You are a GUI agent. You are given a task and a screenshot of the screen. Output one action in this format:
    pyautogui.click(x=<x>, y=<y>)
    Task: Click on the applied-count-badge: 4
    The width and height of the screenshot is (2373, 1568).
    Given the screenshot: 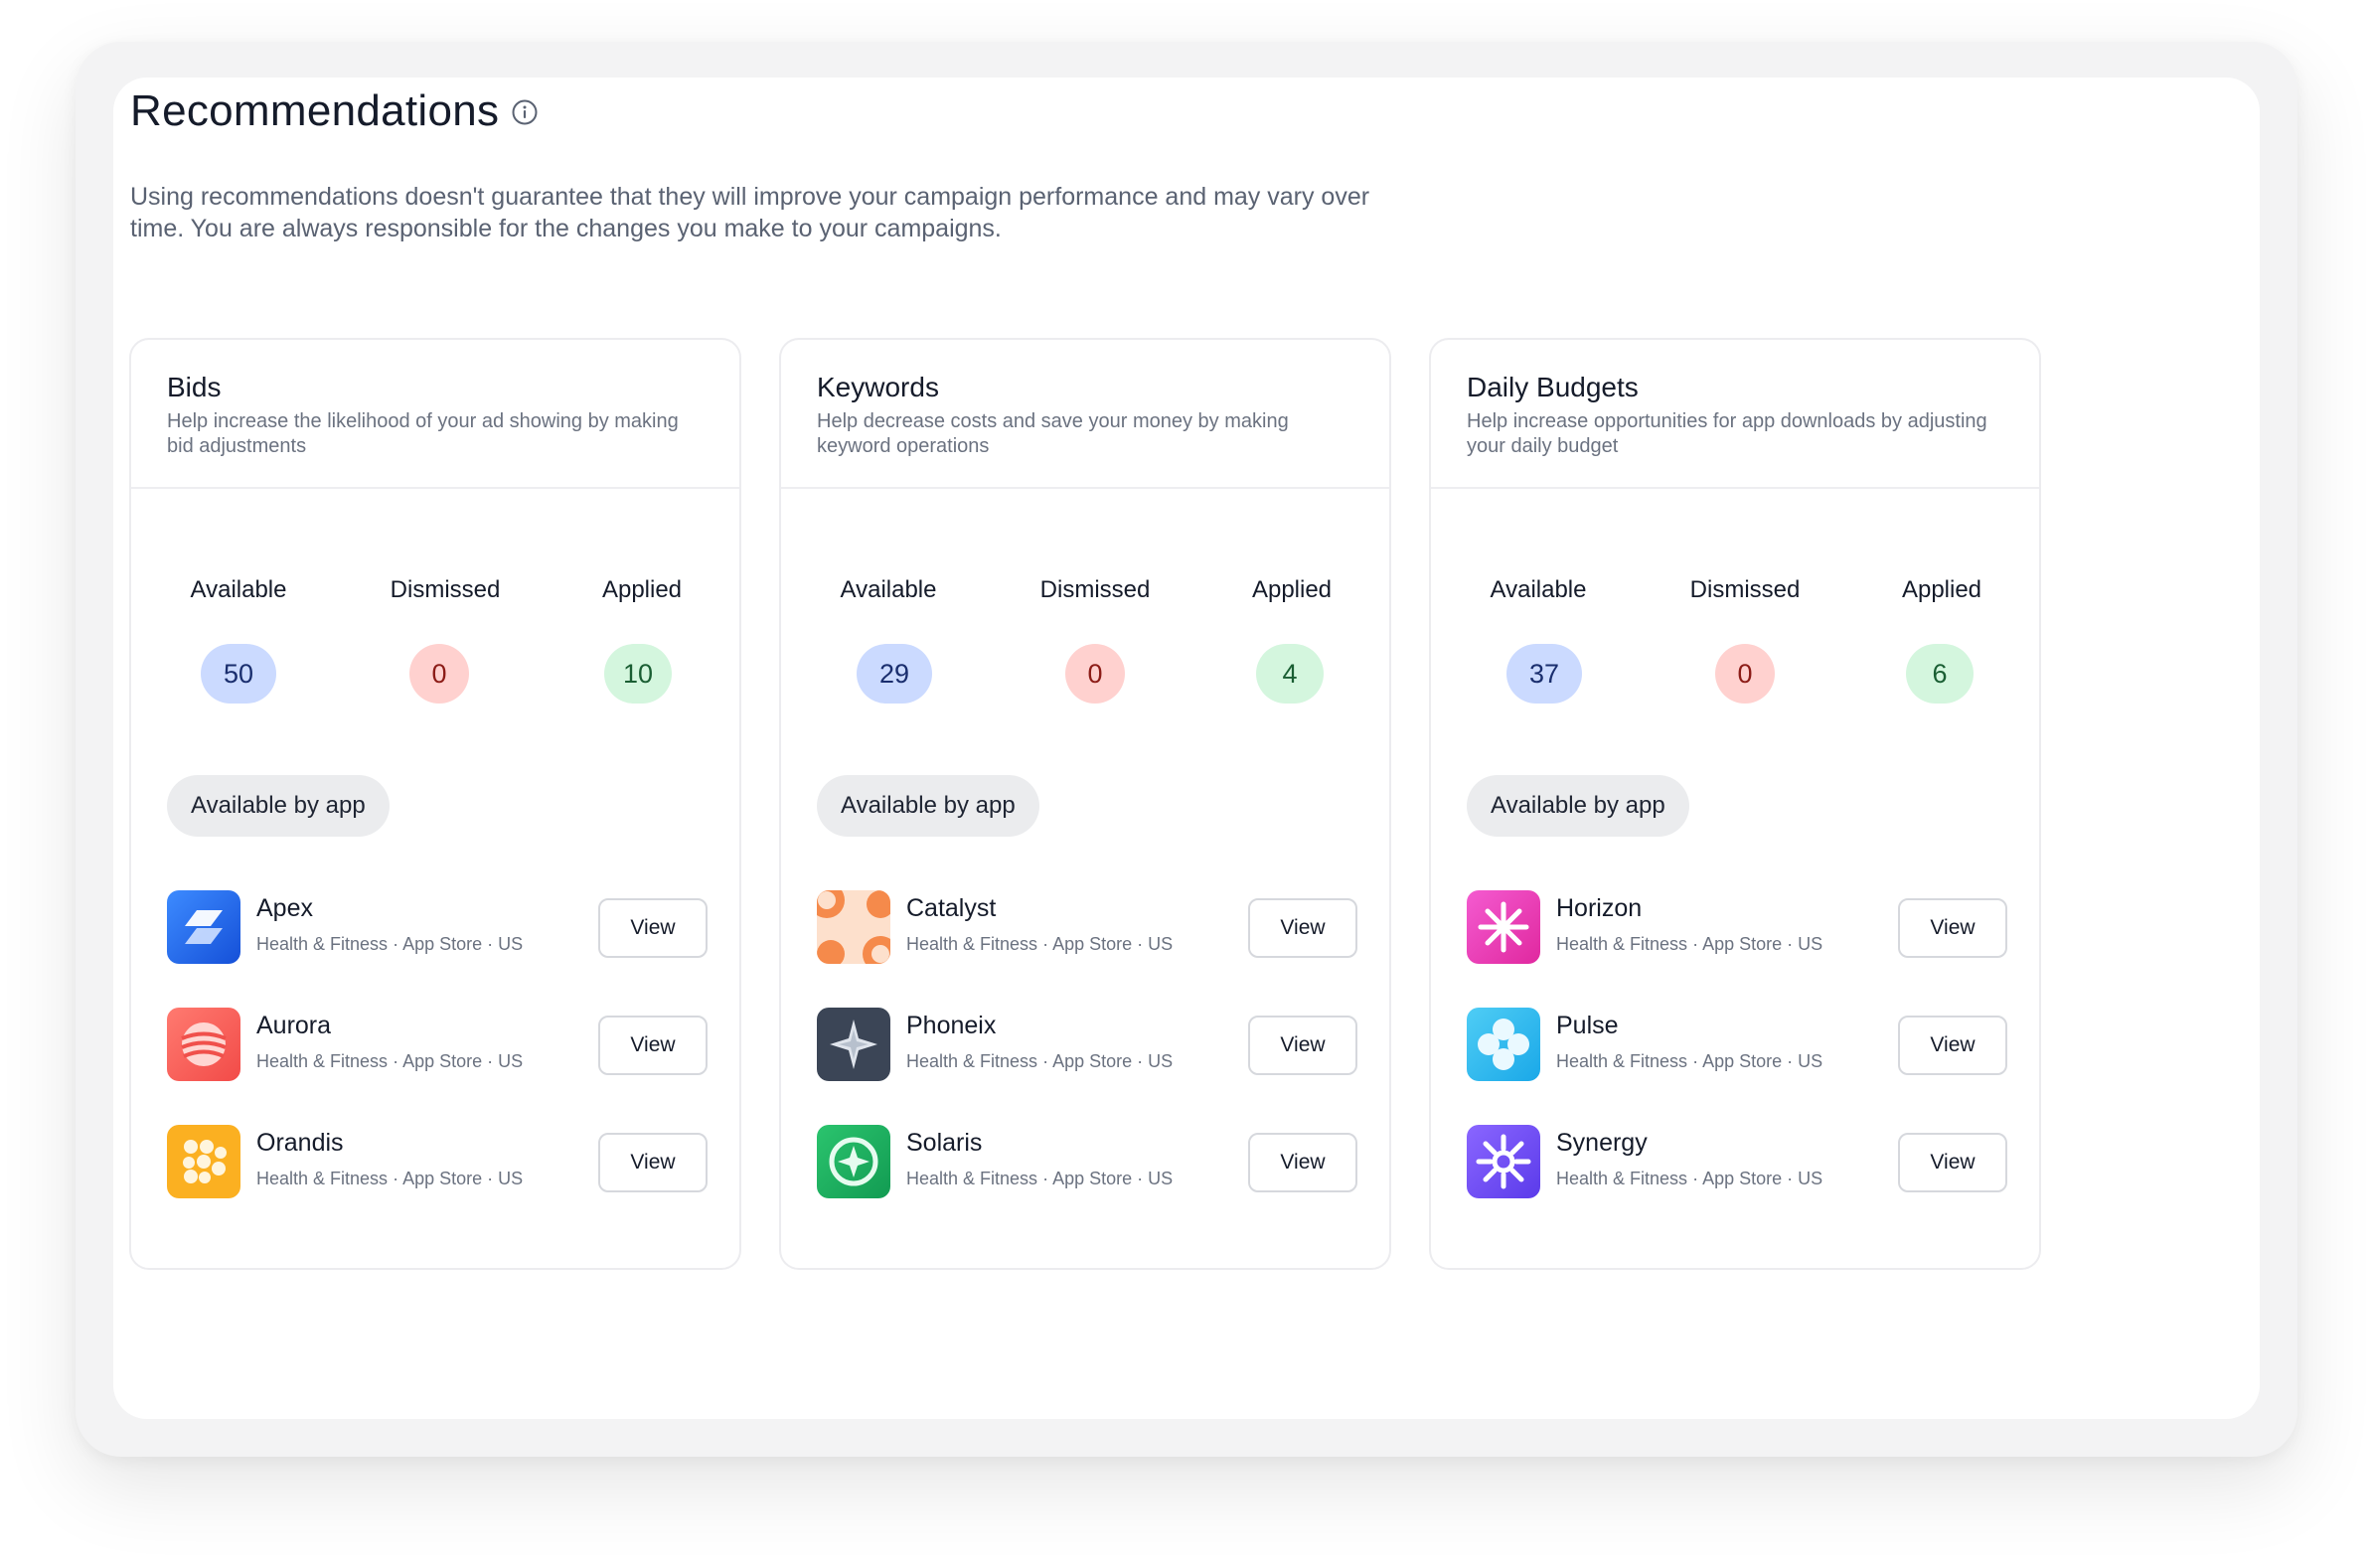 What is the action you would take?
    pyautogui.click(x=1290, y=674)
    